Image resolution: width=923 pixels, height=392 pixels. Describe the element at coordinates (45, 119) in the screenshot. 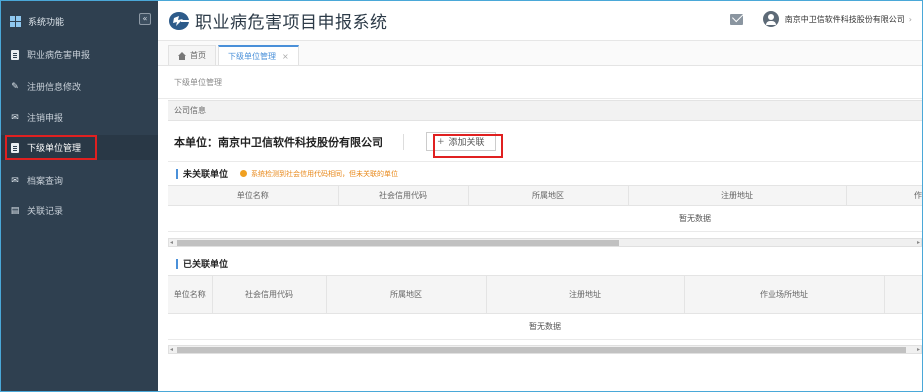

I see `sidebar-item-label: 注销申报` at that location.